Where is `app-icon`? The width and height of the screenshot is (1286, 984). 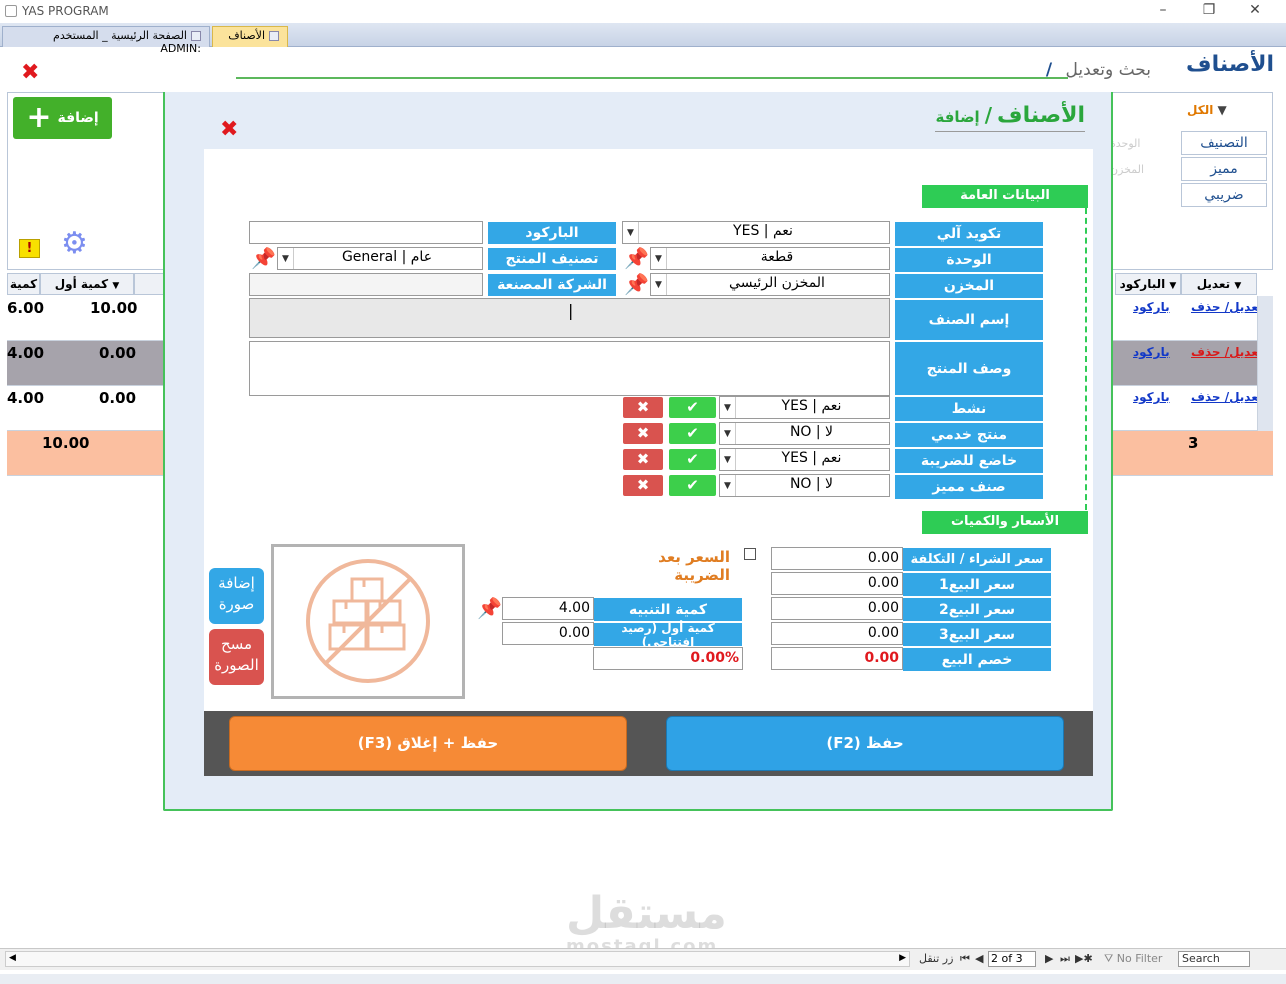
app-icon is located at coordinates (11, 11).